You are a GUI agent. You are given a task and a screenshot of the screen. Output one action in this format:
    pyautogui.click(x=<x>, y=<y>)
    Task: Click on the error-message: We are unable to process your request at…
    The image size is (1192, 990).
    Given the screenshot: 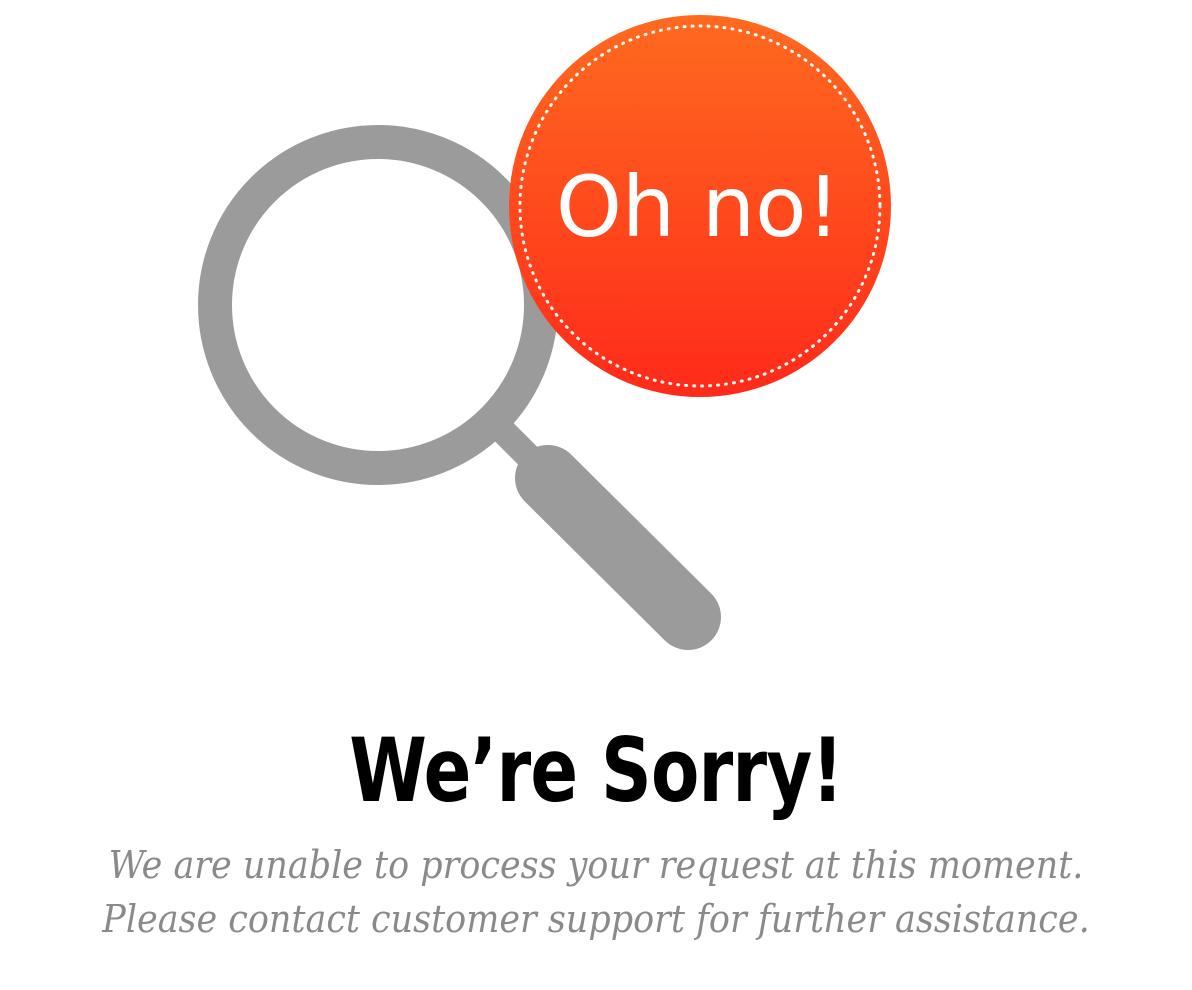 What is the action you would take?
    pyautogui.click(x=596, y=892)
    